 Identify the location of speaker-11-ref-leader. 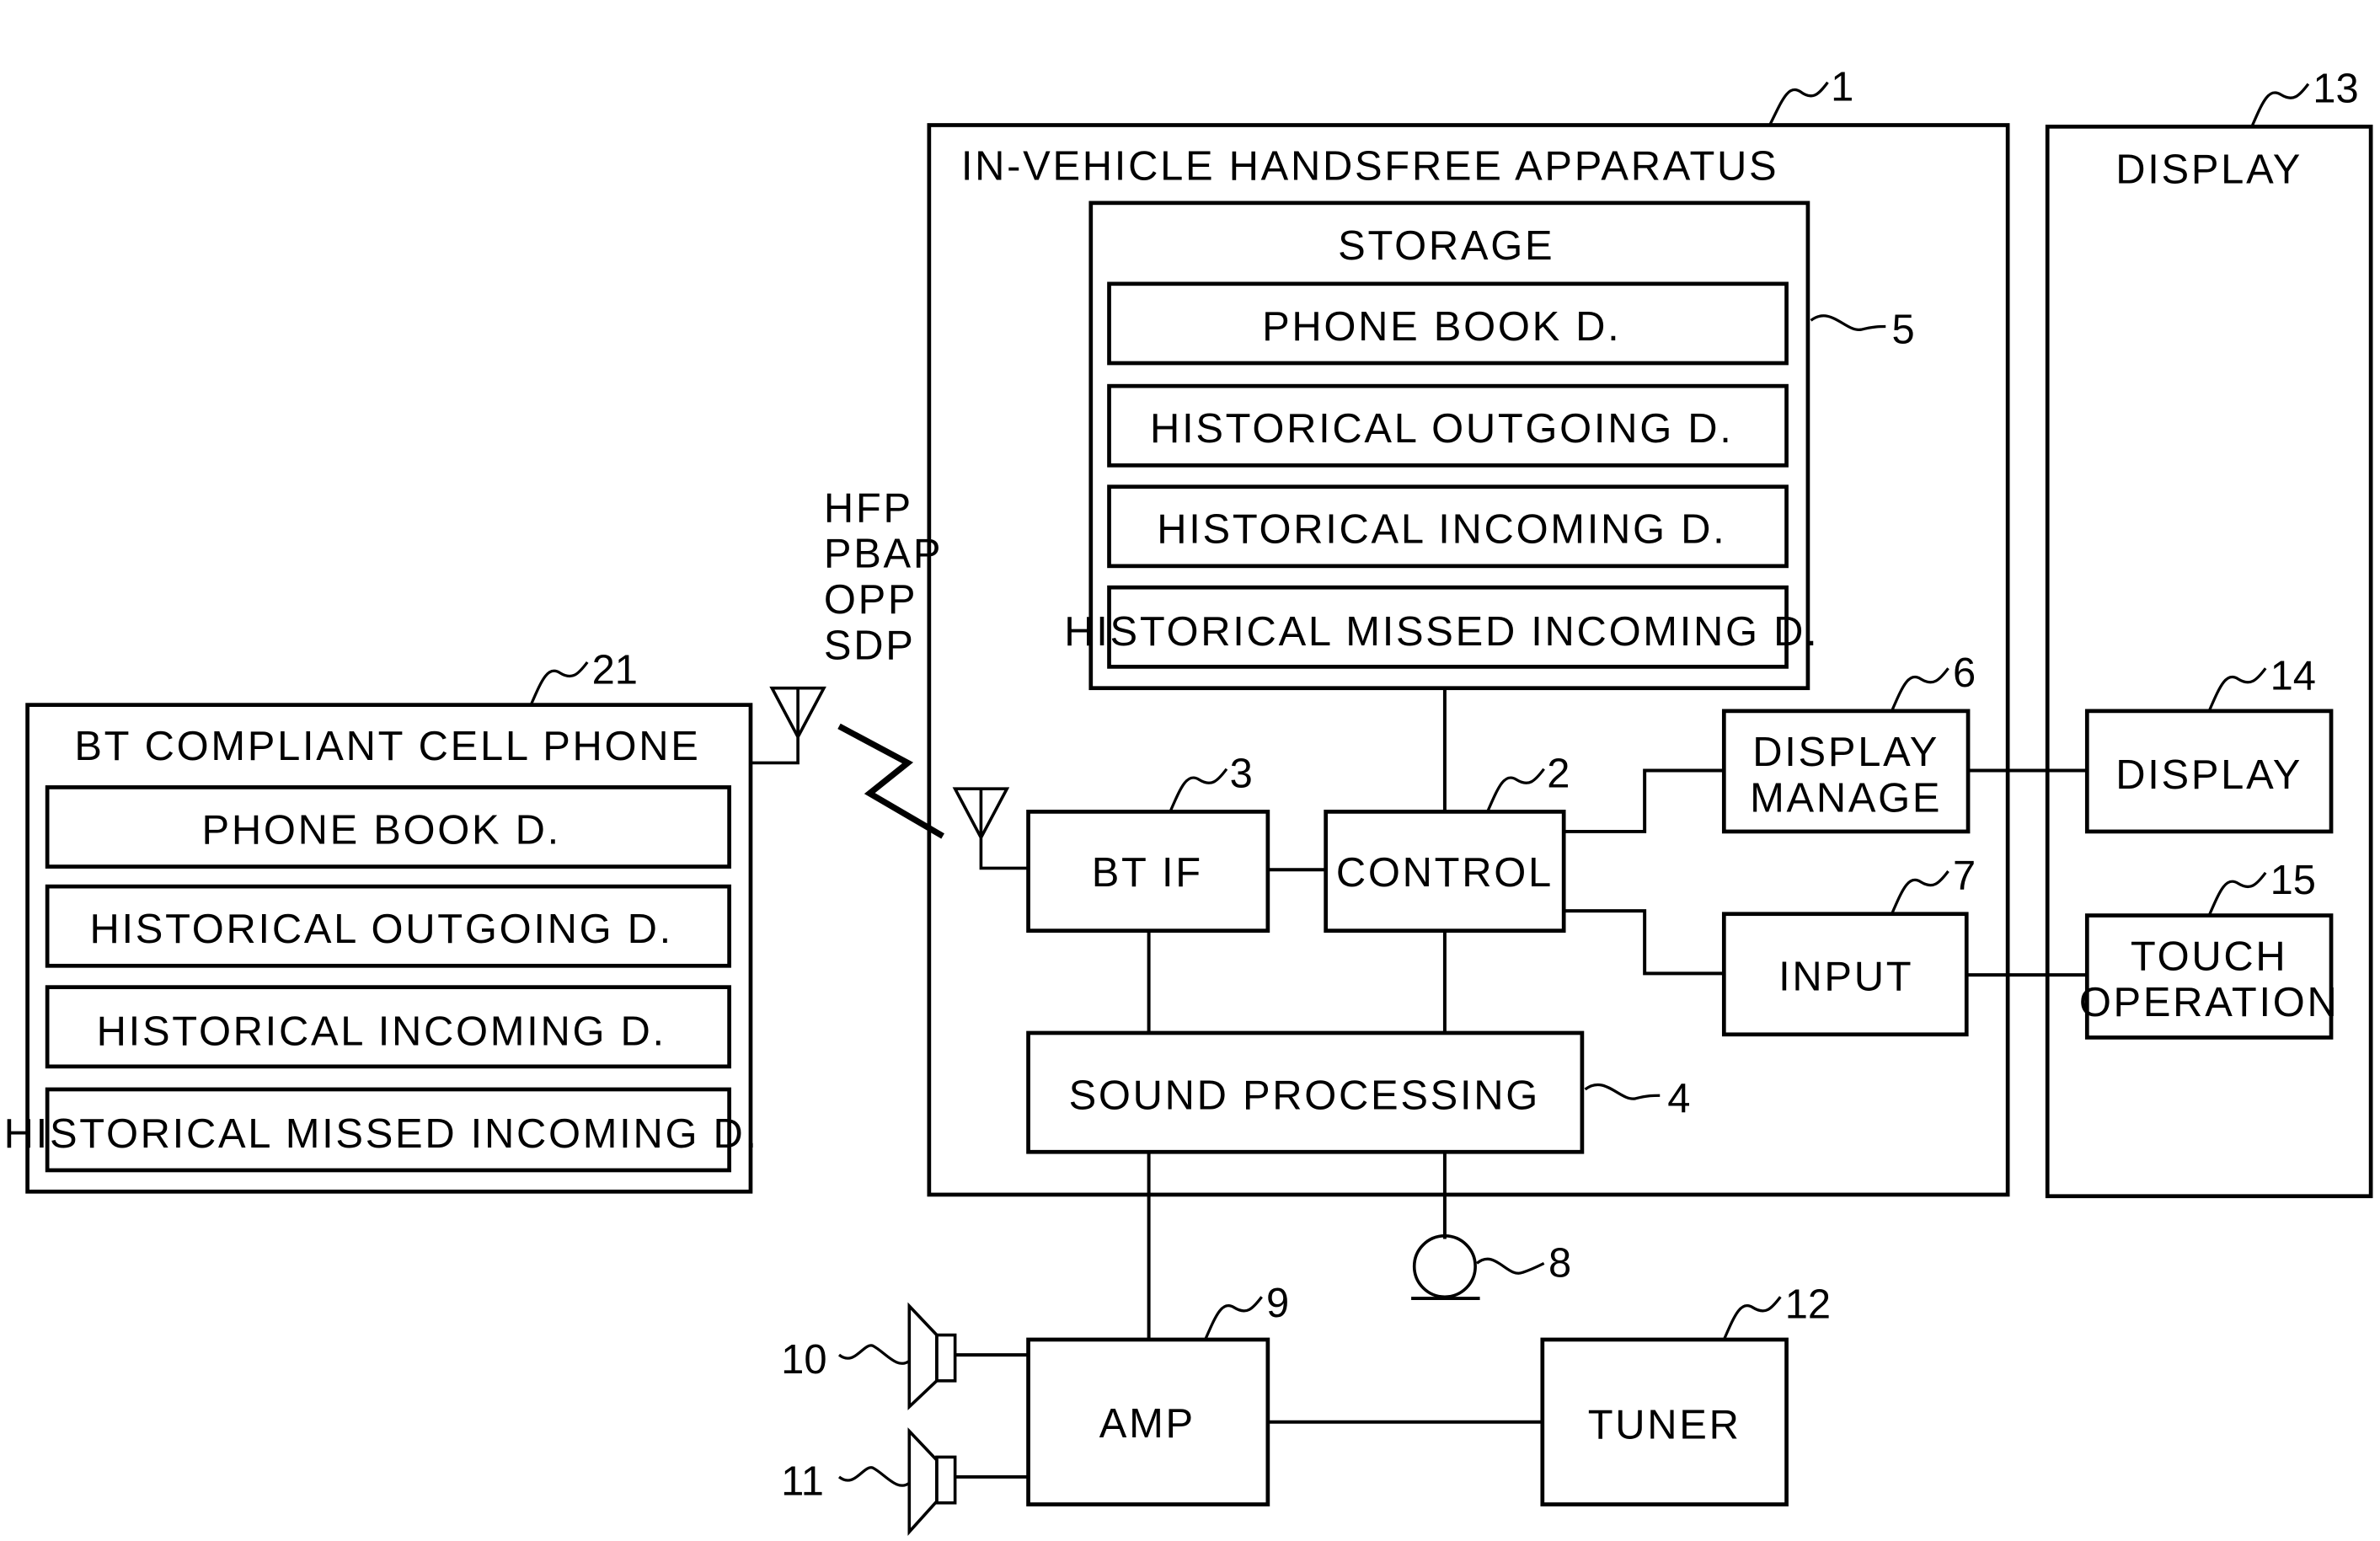
(874, 1476).